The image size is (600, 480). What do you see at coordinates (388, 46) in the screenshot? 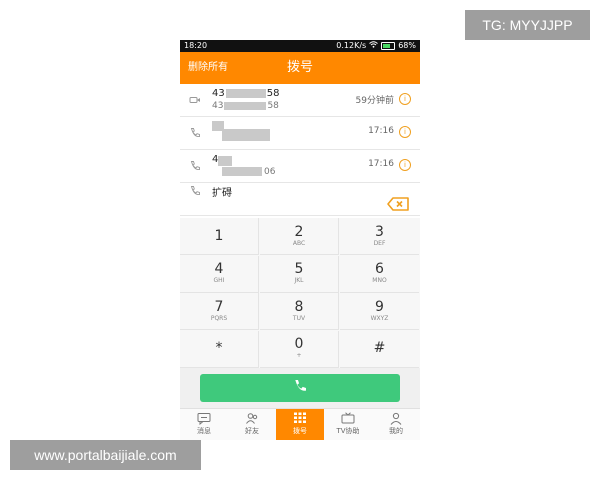
I see `battery-icon` at bounding box center [388, 46].